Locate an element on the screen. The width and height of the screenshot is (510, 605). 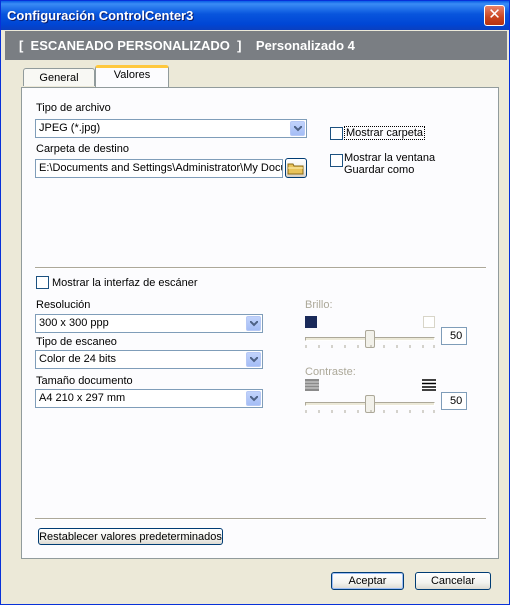
folder-icon is located at coordinates (295, 169).